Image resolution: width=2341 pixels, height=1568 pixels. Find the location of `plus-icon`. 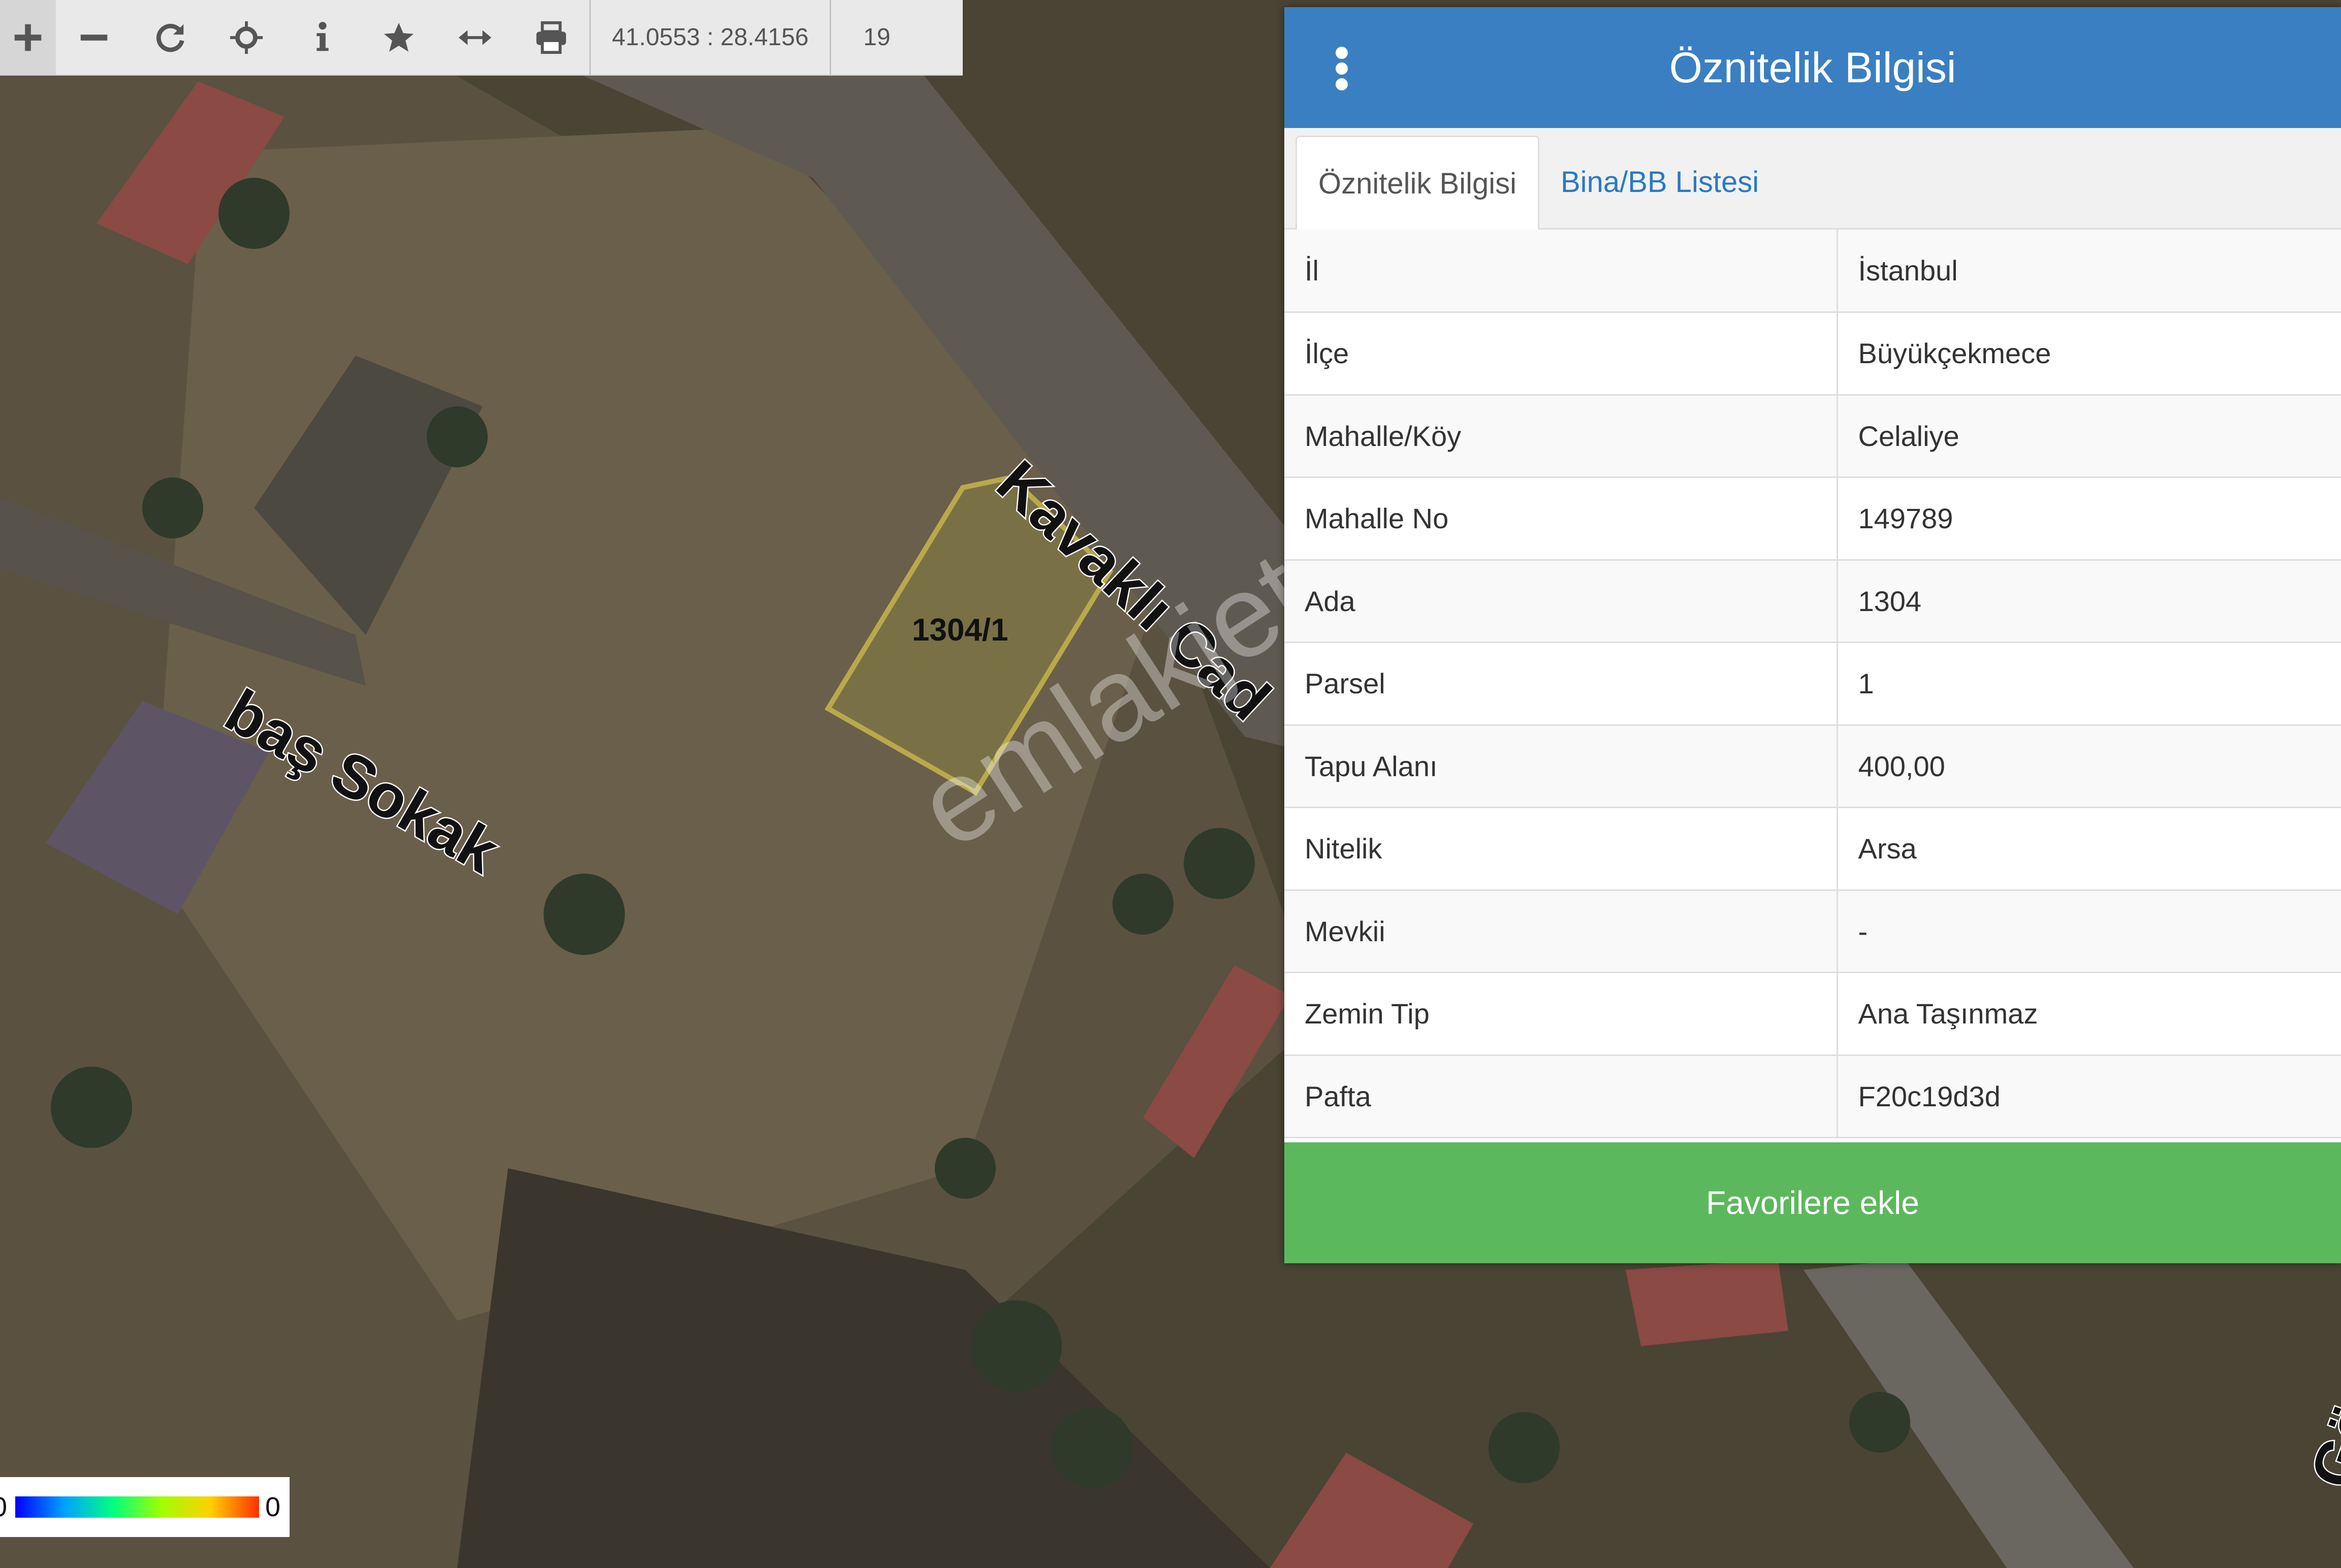

plus-icon is located at coordinates (28, 37).